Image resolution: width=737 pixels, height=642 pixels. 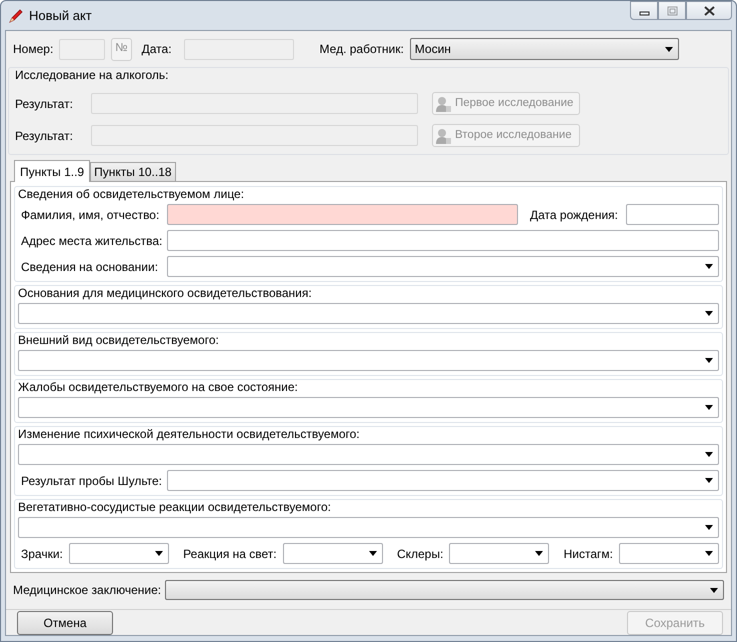 I want to click on section-title: Жалобы освидетельствуемого на свое состояние:, so click(x=158, y=387).